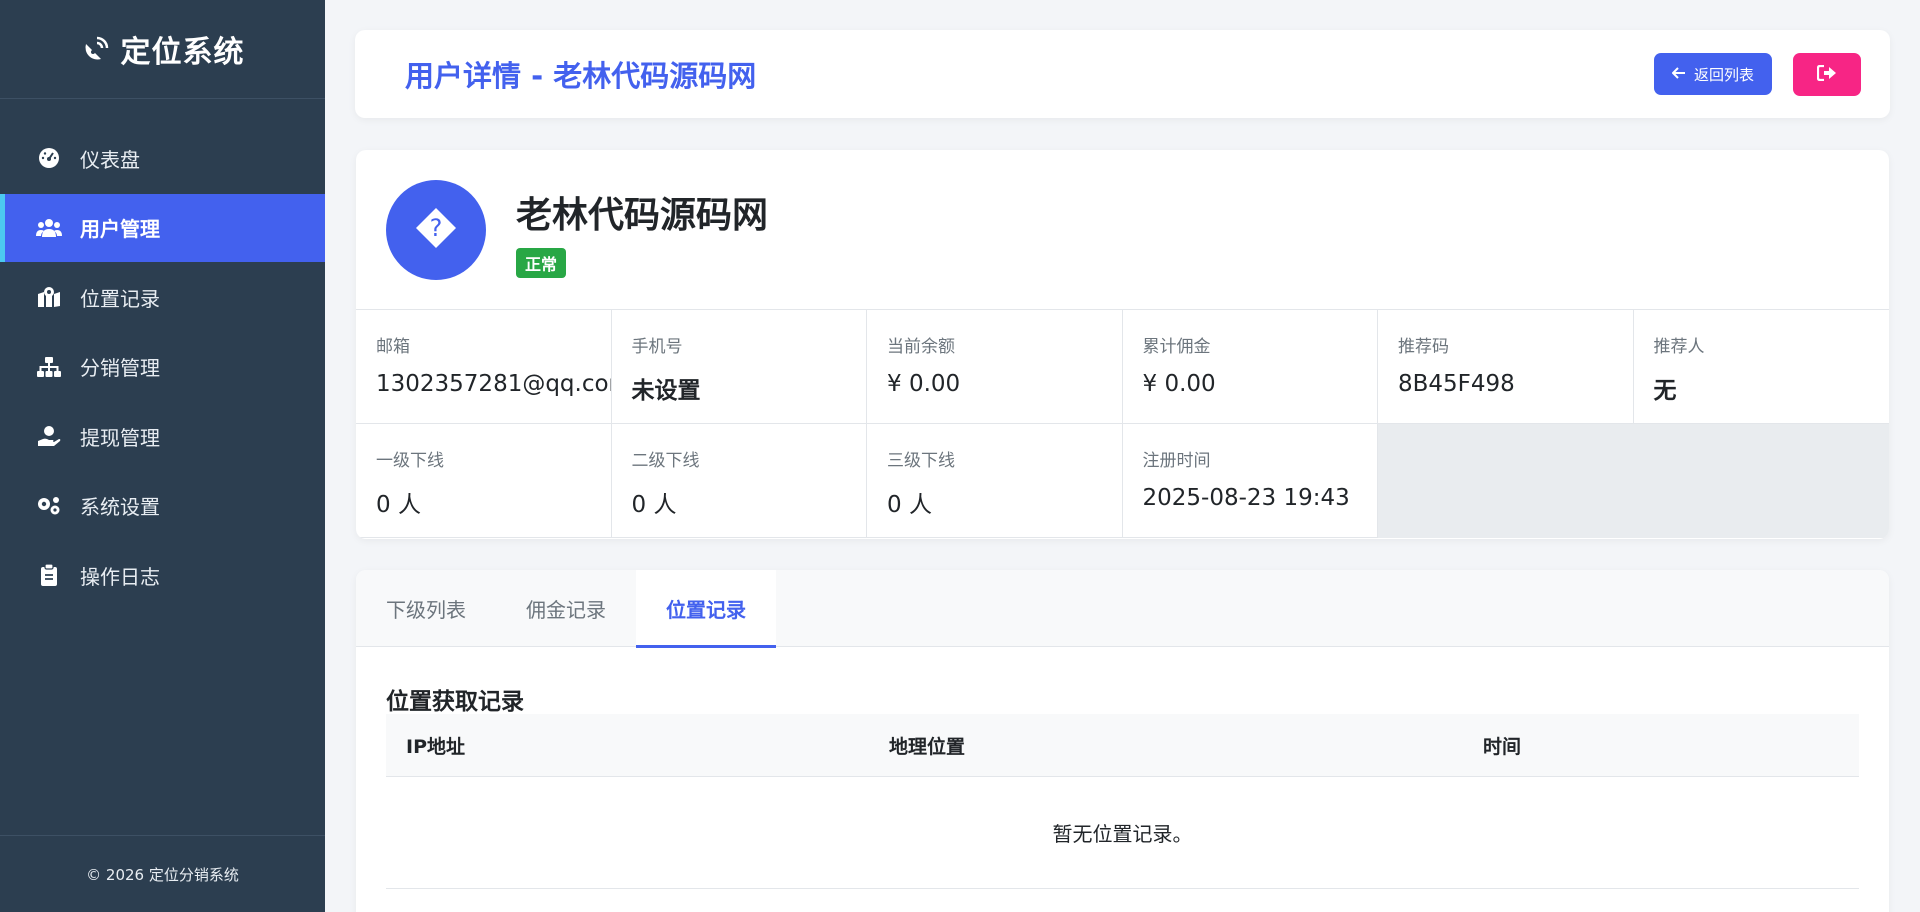 The height and width of the screenshot is (912, 1920). Describe the element at coordinates (162, 575) in the screenshot. I see `sidebar-item-logs: 操作日志` at that location.